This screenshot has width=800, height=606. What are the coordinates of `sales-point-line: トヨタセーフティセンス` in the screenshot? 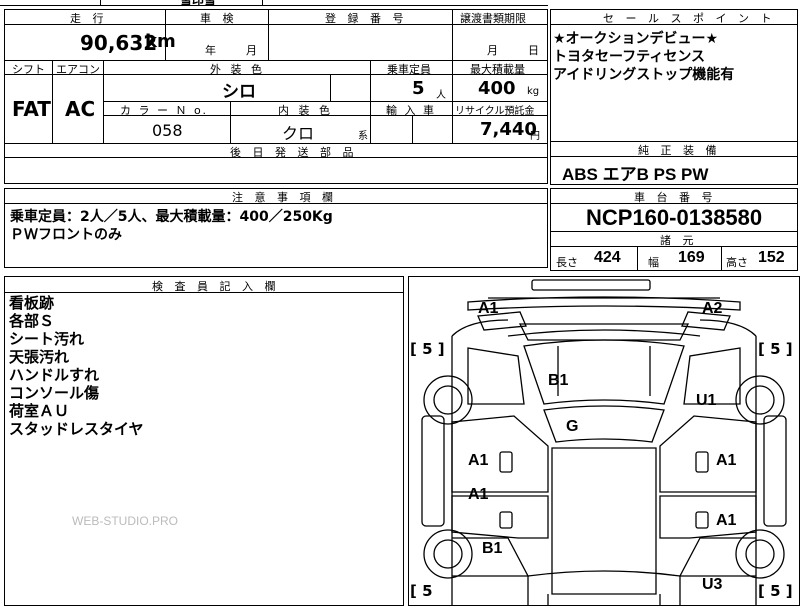 It's located at (629, 57).